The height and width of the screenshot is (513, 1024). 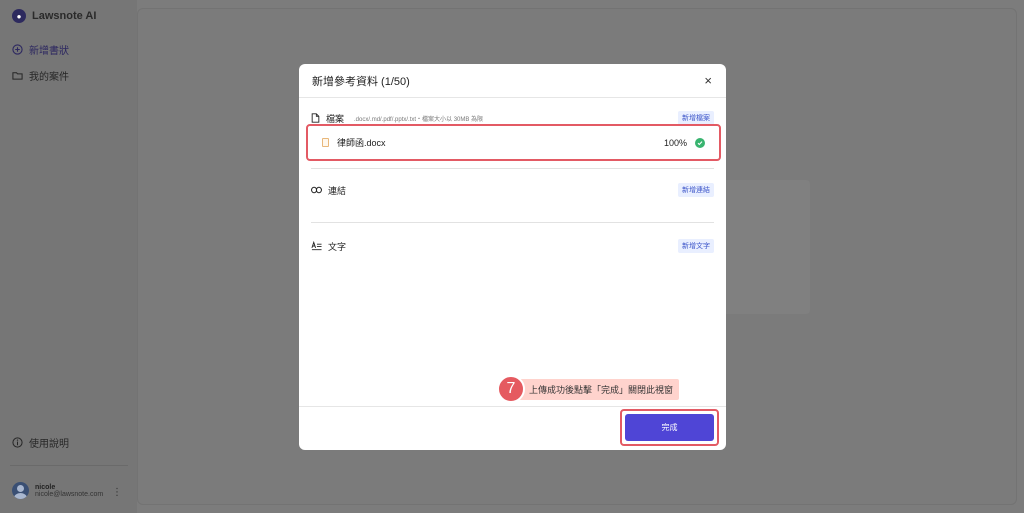 What do you see at coordinates (337, 246) in the screenshot?
I see `text-section-label: 文字` at bounding box center [337, 246].